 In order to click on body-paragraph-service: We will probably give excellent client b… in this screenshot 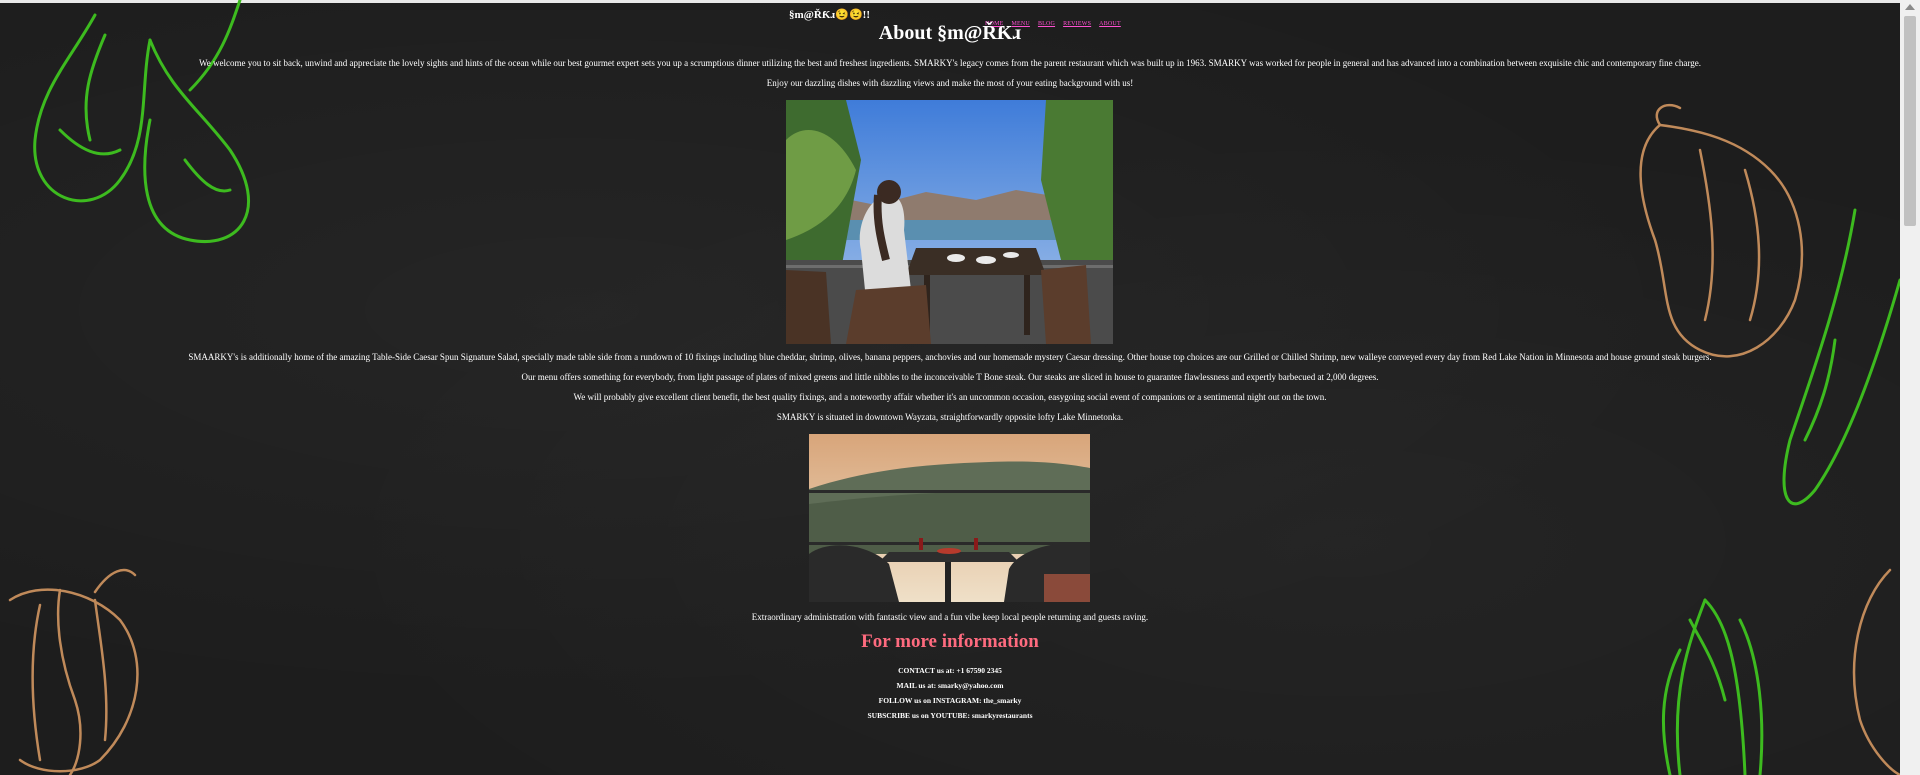, I will do `click(950, 397)`.